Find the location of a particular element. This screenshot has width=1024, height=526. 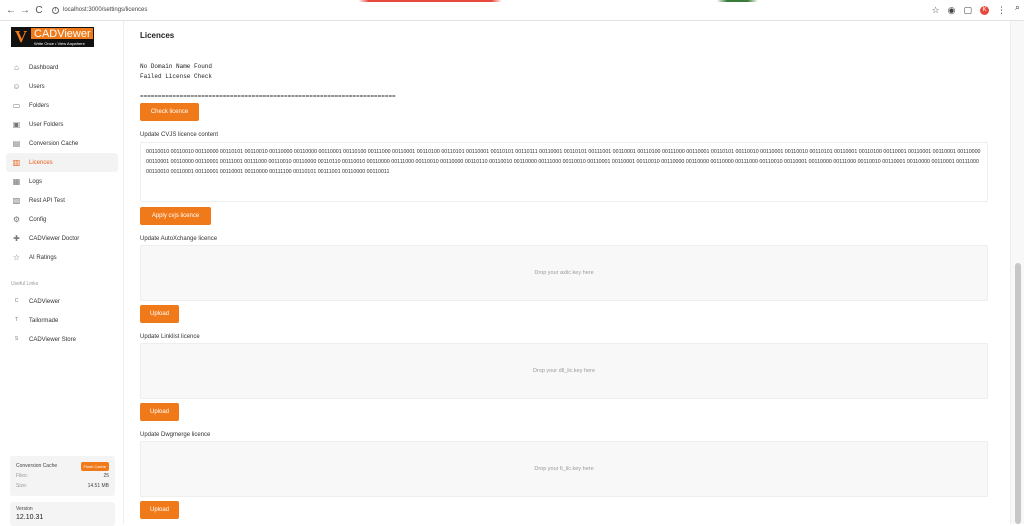

sidebar-item-cadviewer-doctor: ✚ CADViewer Doctor is located at coordinates (62, 238).